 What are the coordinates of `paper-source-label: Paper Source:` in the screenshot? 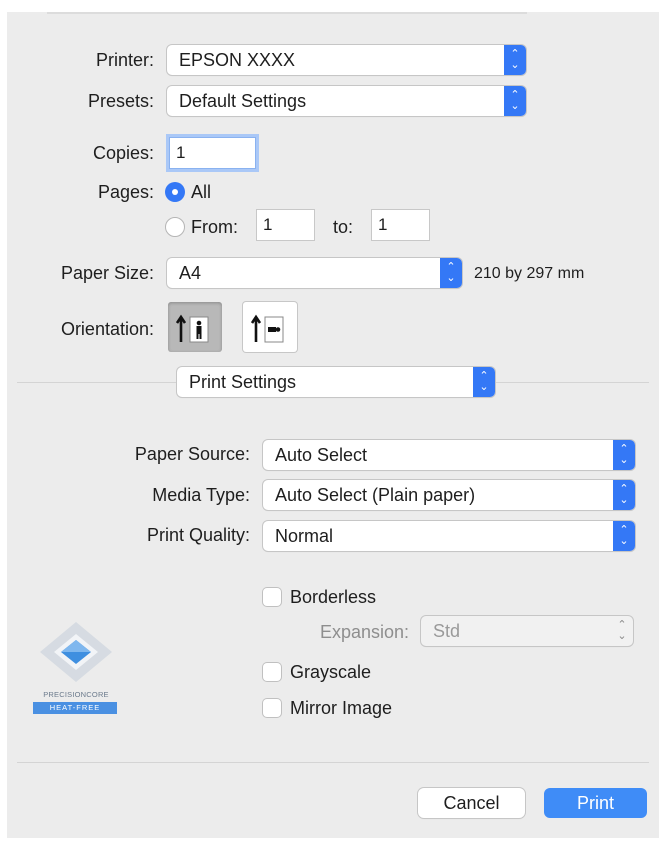 It's located at (192, 454).